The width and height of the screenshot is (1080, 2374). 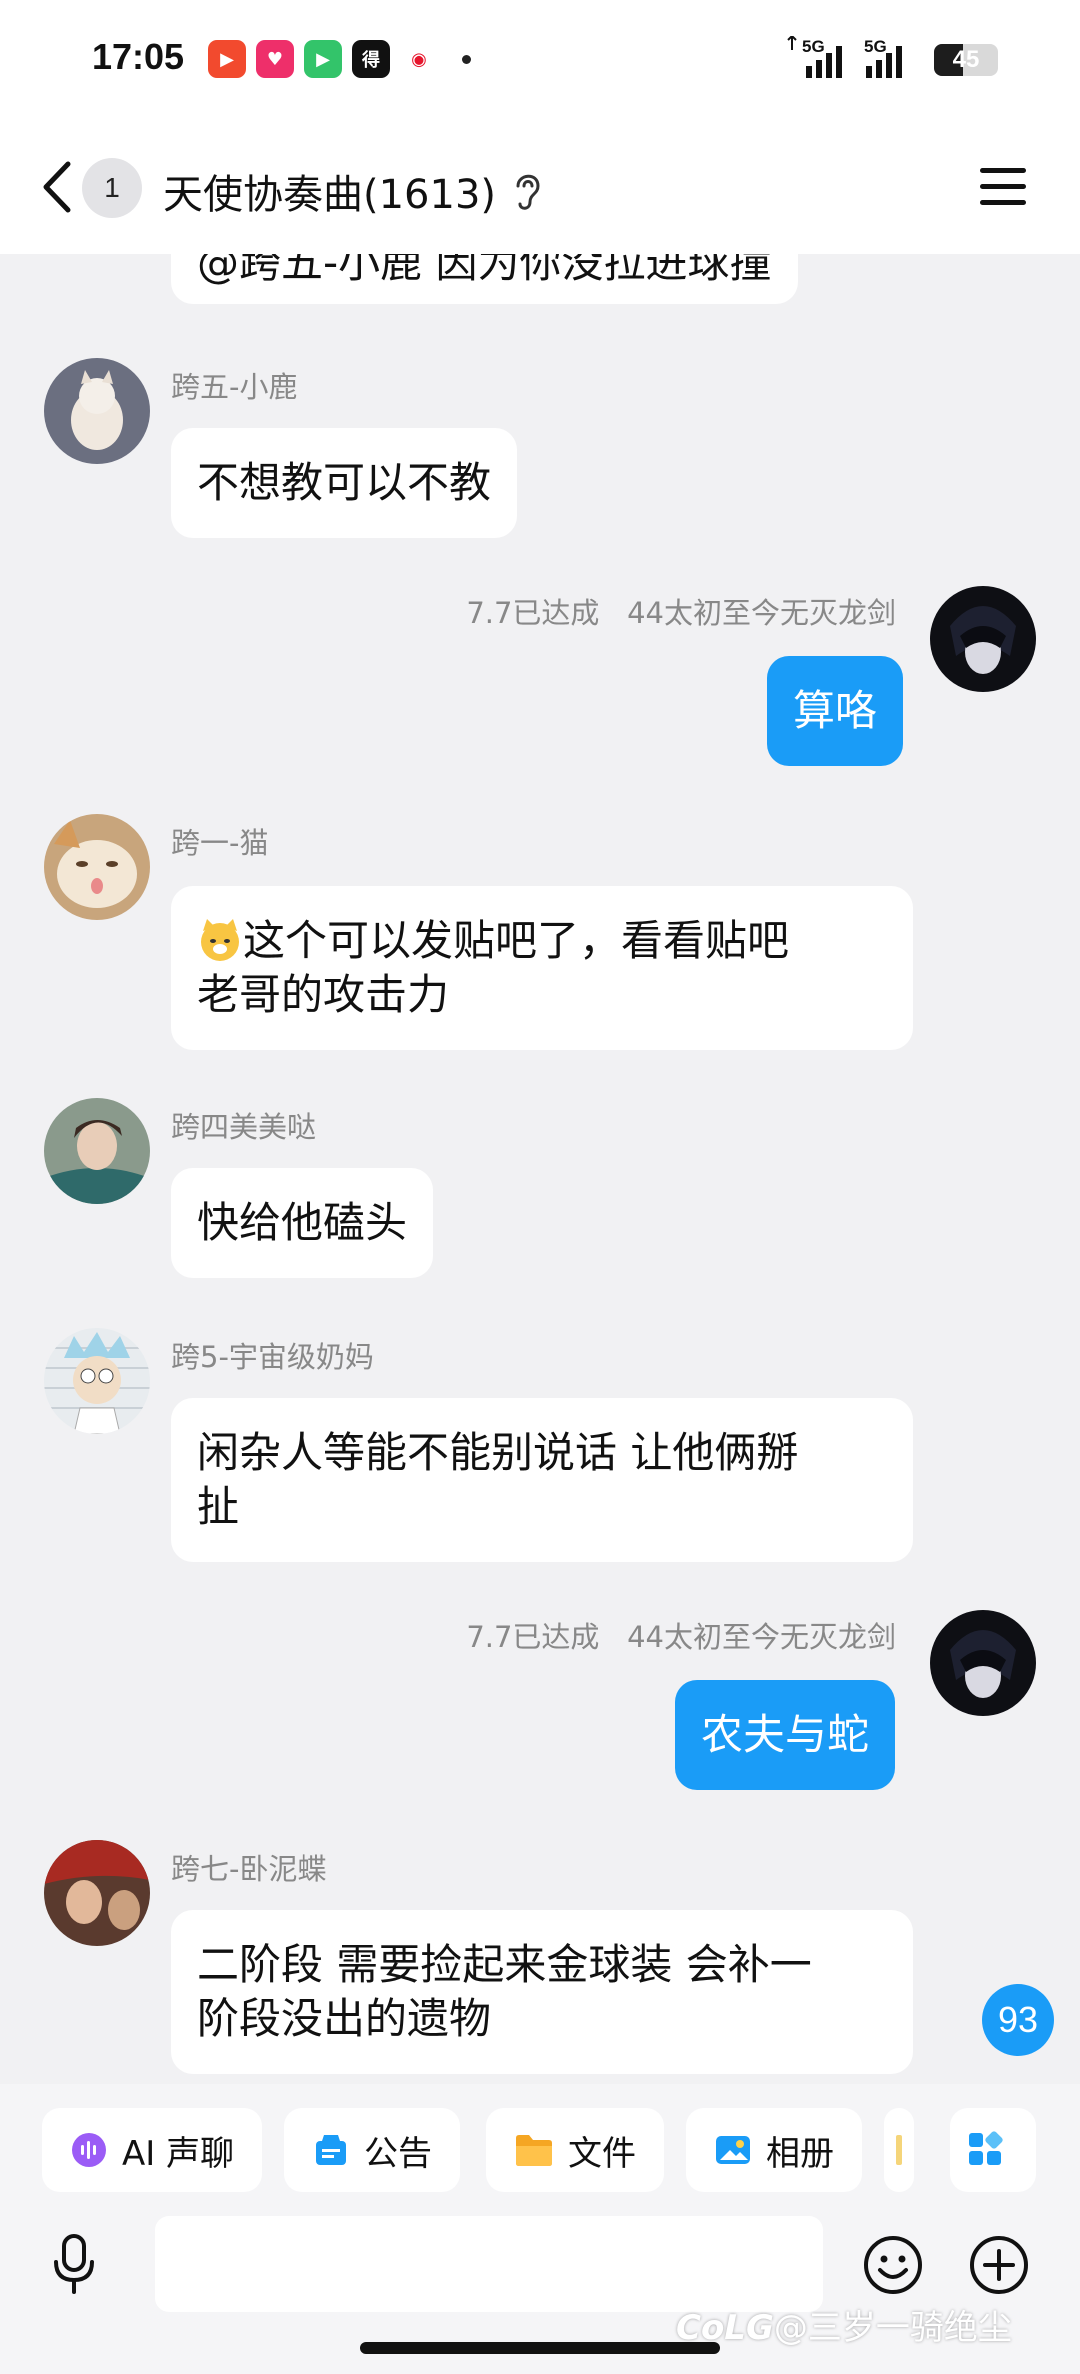 I want to click on message-bubble: 这个可以发贴吧了，看看贴吧 老哥的攻击力, so click(x=542, y=968).